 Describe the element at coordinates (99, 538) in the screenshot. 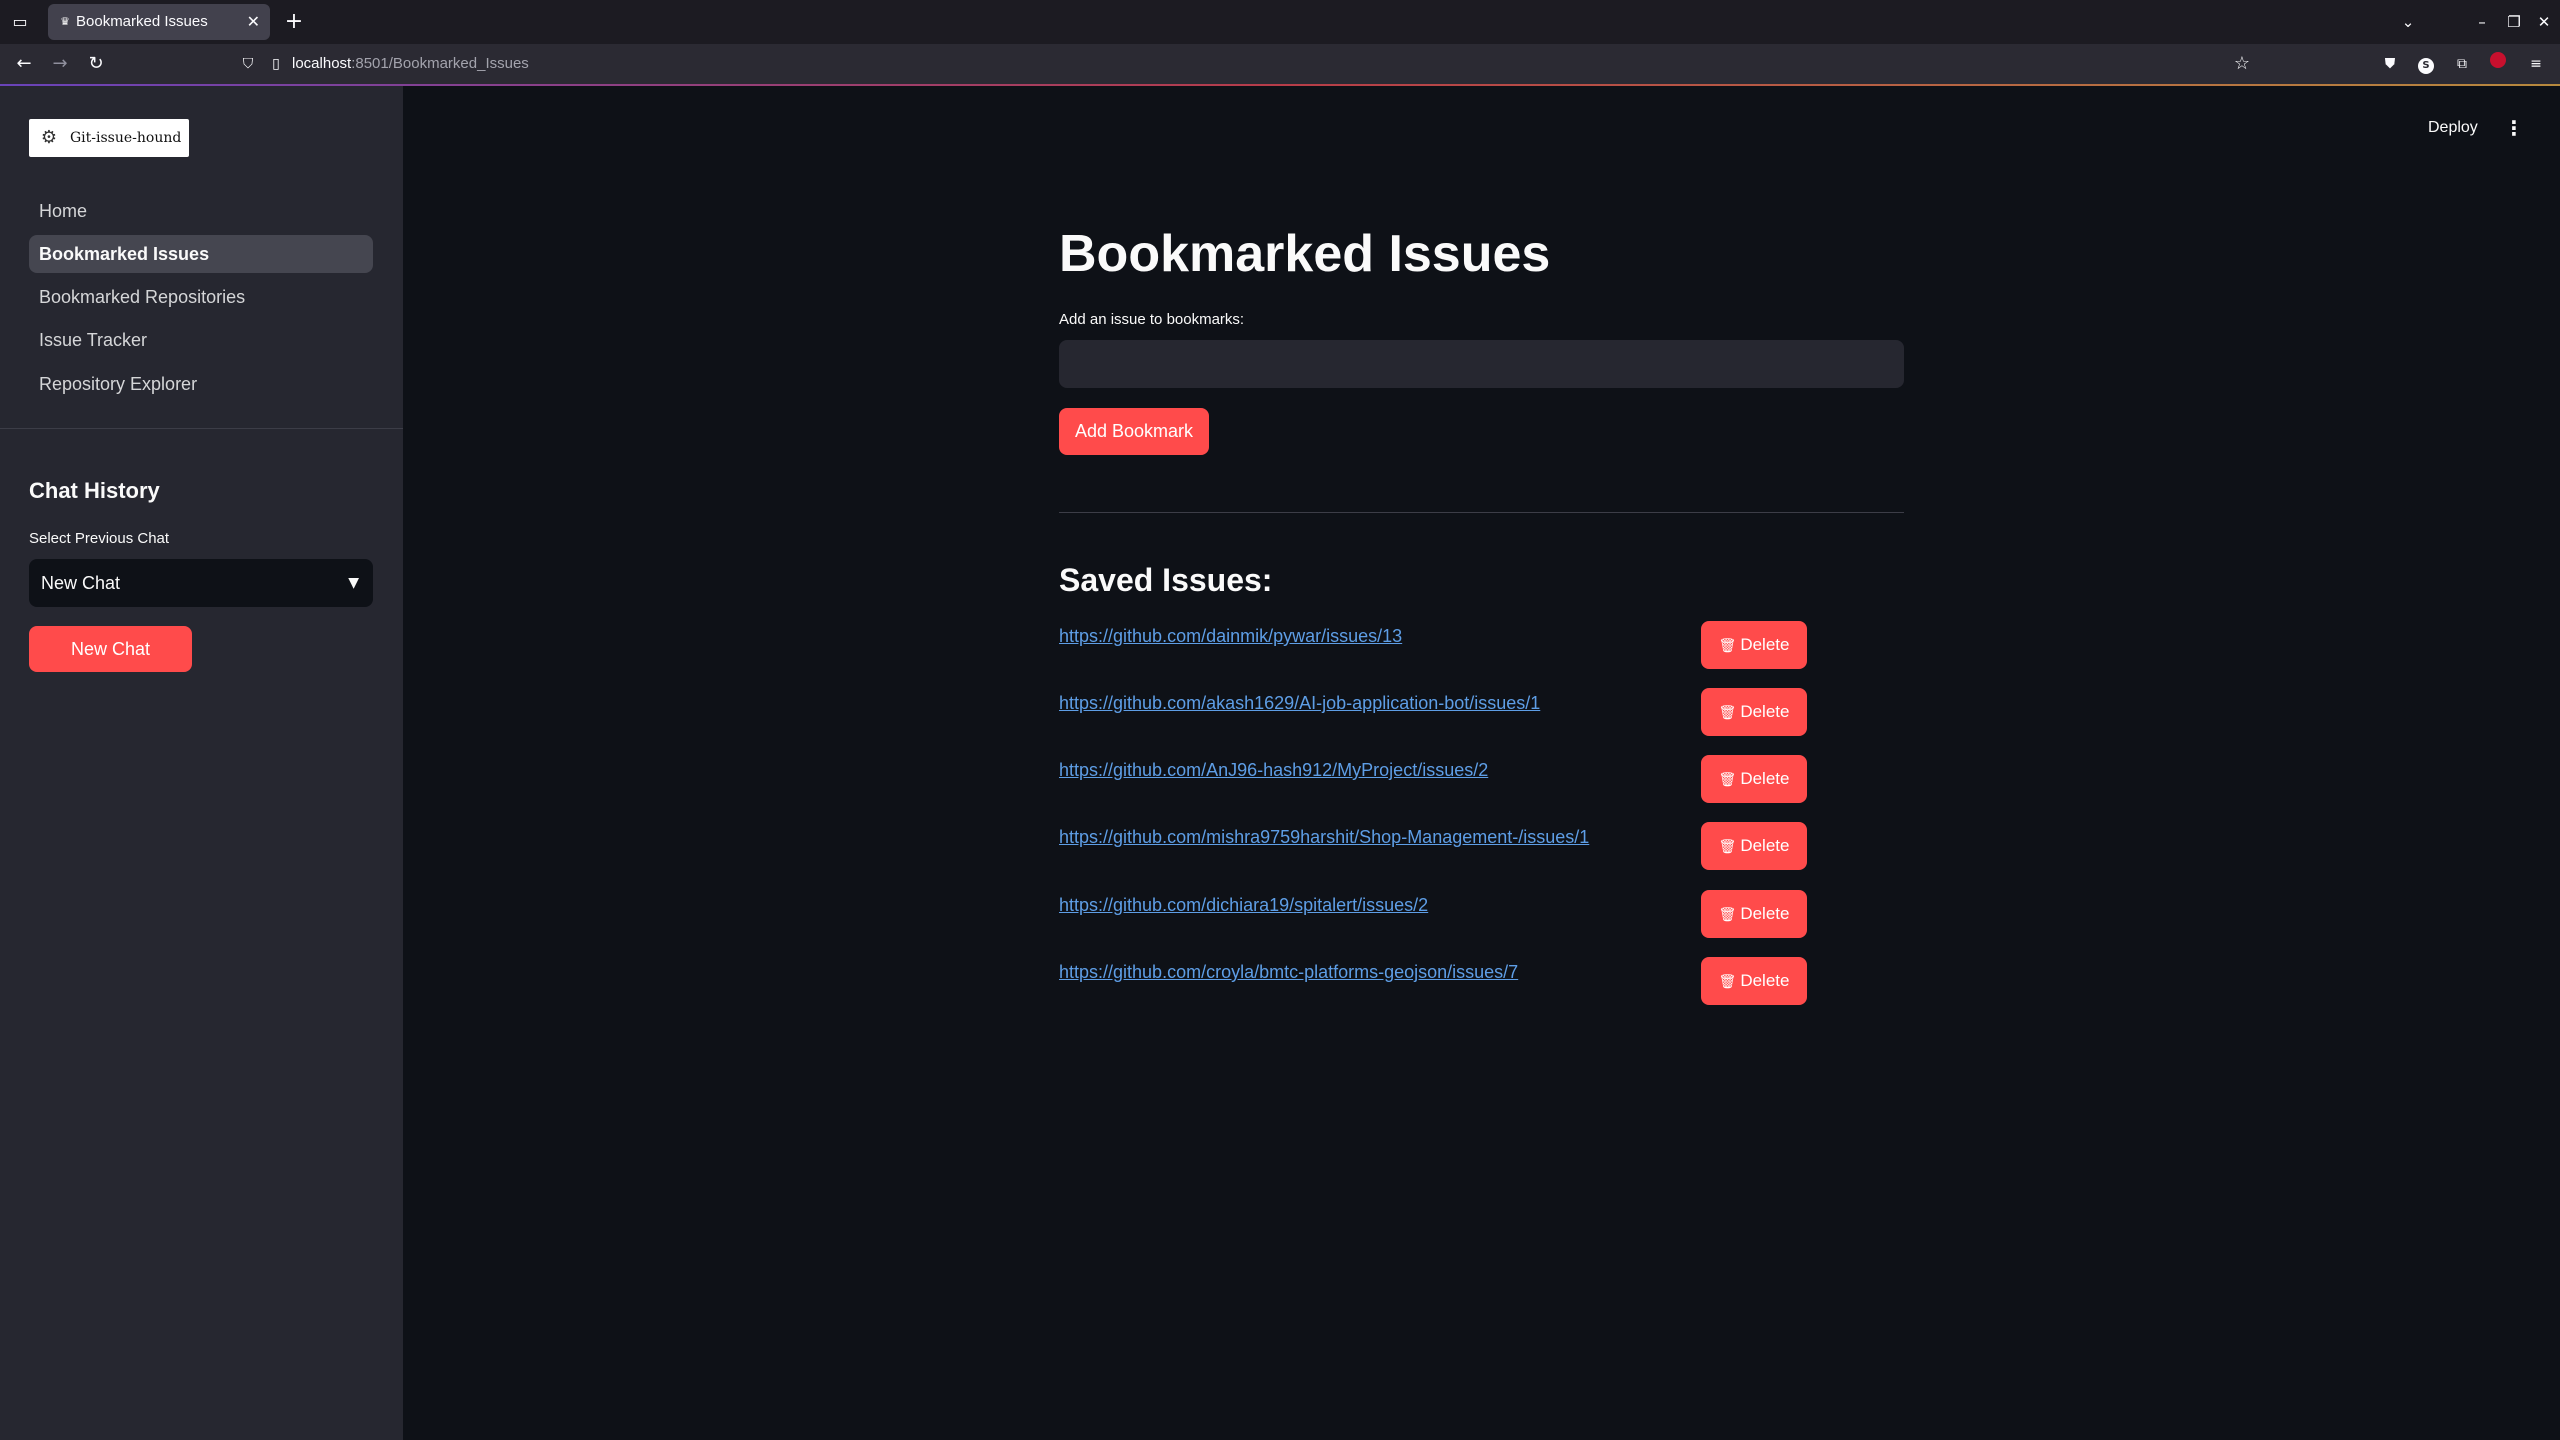

I see `select-chat-label: Select Previous Chat` at that location.